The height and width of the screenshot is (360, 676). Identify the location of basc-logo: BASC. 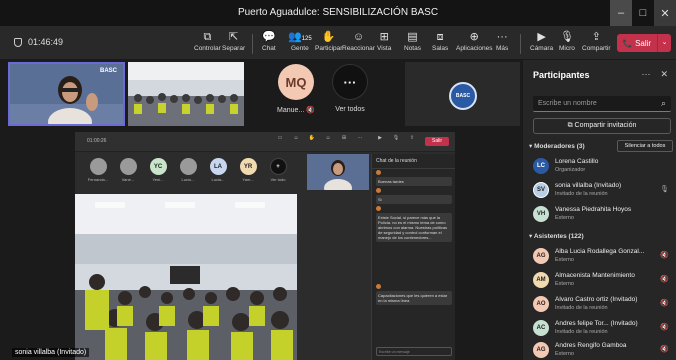
(463, 96).